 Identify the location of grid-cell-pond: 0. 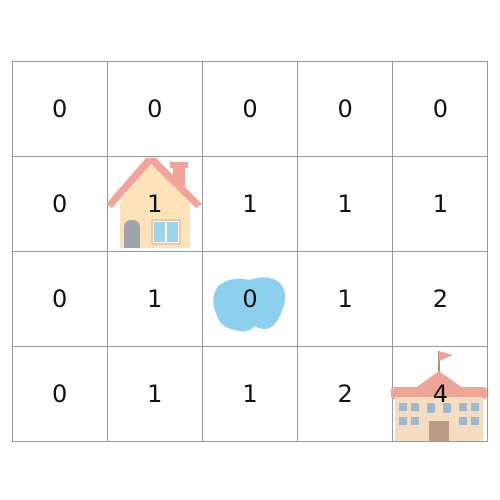
(250, 298).